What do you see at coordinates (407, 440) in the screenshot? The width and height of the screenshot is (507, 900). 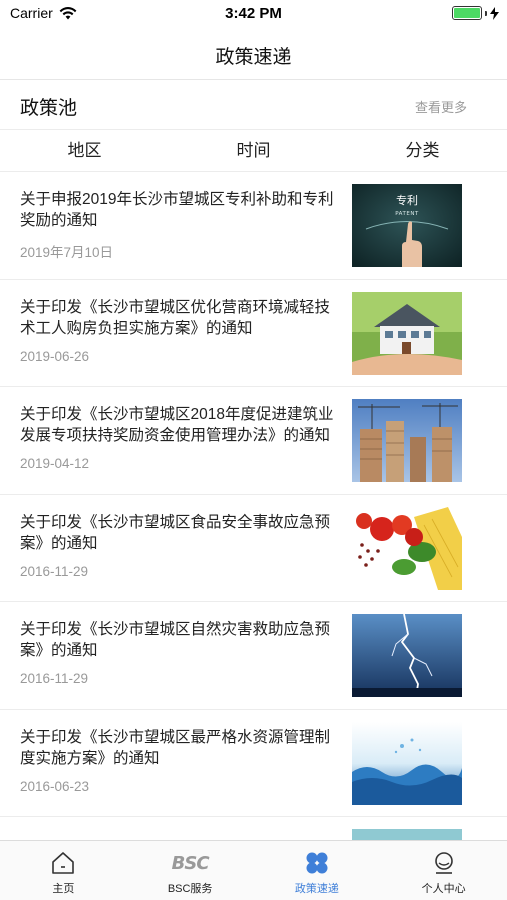 I see `construction-image` at bounding box center [407, 440].